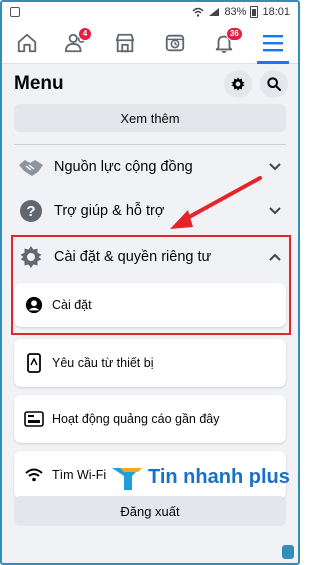 This screenshot has height=565, width=320. I want to click on status-bar: 83% 18:01, so click(150, 12).